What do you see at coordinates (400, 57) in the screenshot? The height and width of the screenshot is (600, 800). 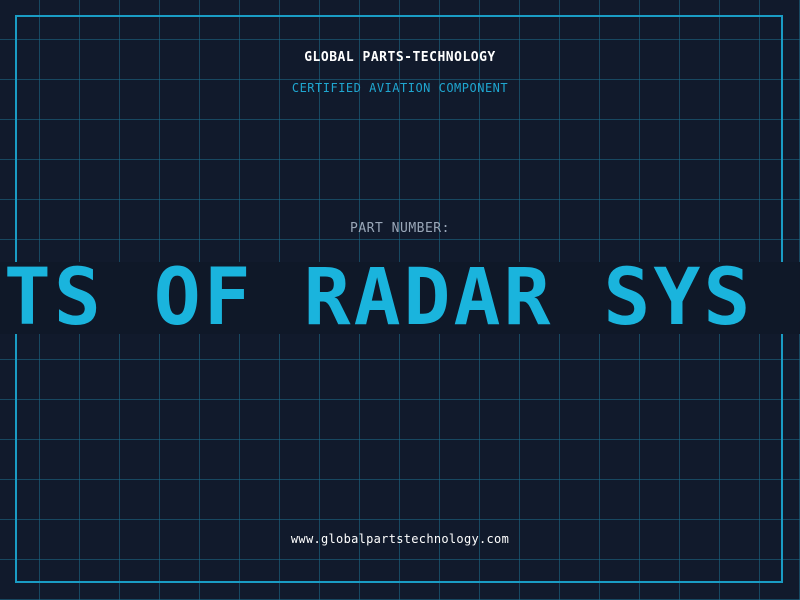 I see `company-name: GLOBAL PARTS-TECHNOLOGY` at bounding box center [400, 57].